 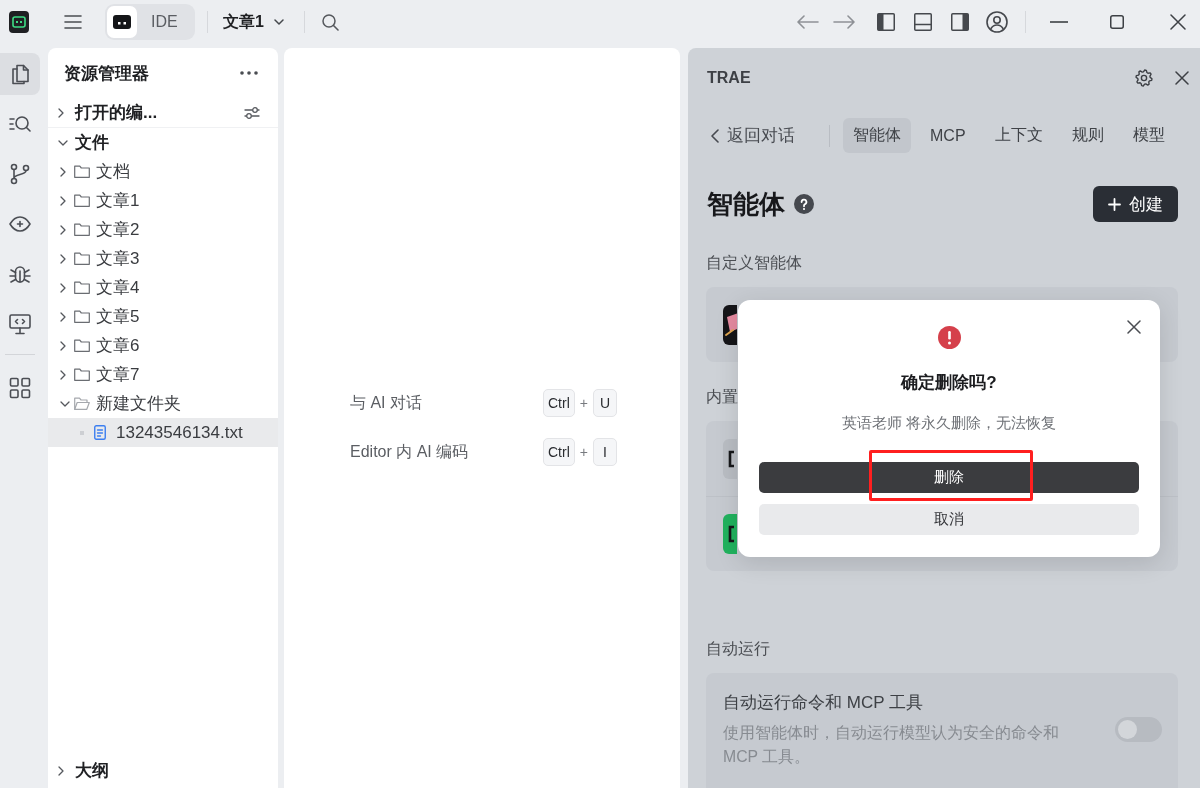 I want to click on panel-title: TRAE, so click(x=728, y=78).